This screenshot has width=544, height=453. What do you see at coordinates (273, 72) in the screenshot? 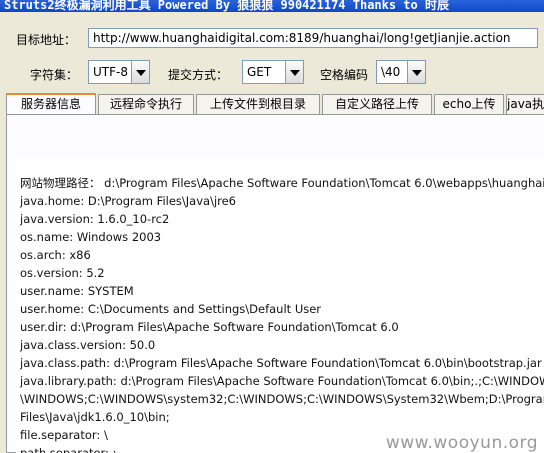
I see `method-select: GET` at bounding box center [273, 72].